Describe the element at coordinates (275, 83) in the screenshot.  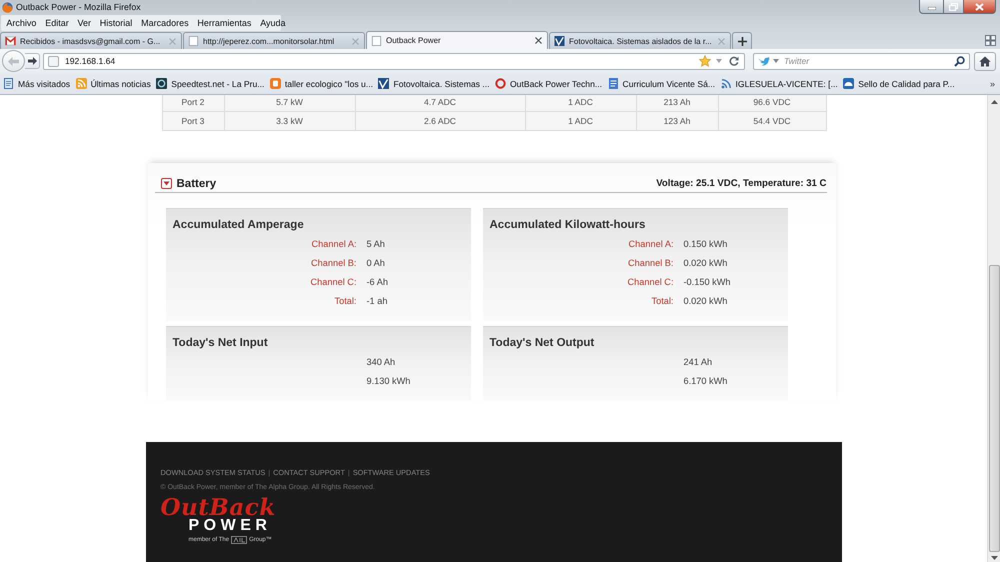
I see `rounded-tile-icon` at that location.